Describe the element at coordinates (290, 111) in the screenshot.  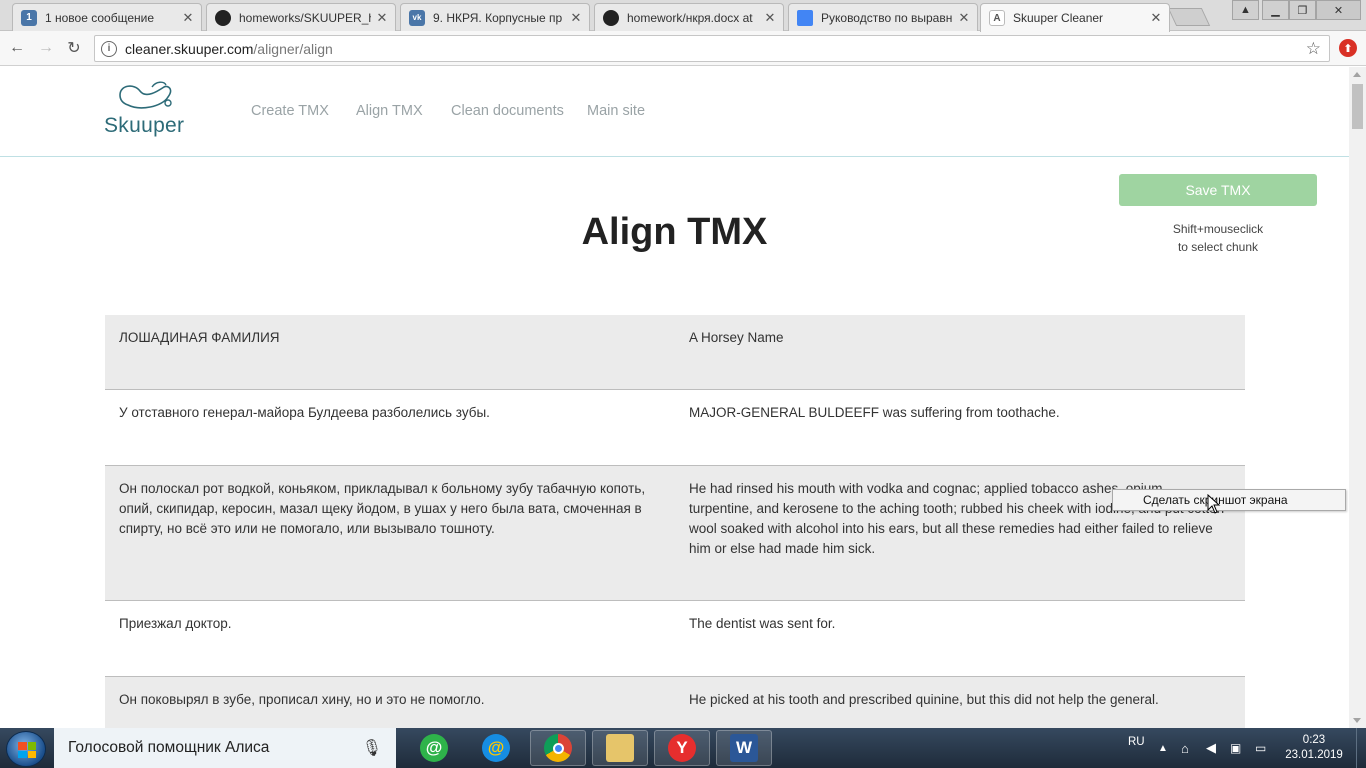
I see `nav-create-tmx: Create TMX` at that location.